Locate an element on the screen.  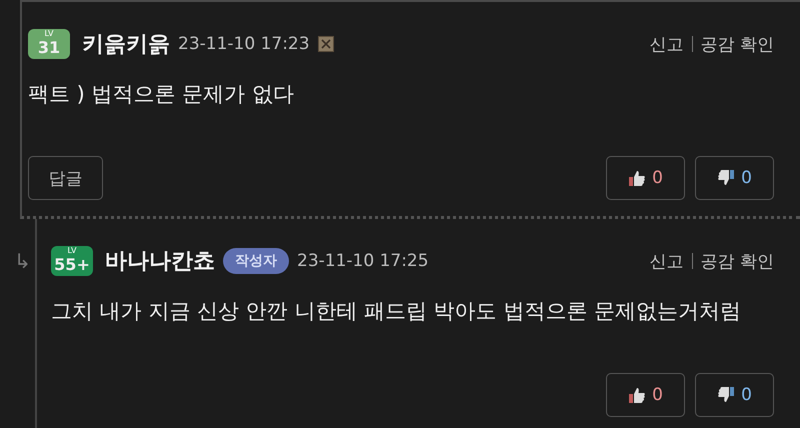
level-number: 31 is located at coordinates (49, 49).